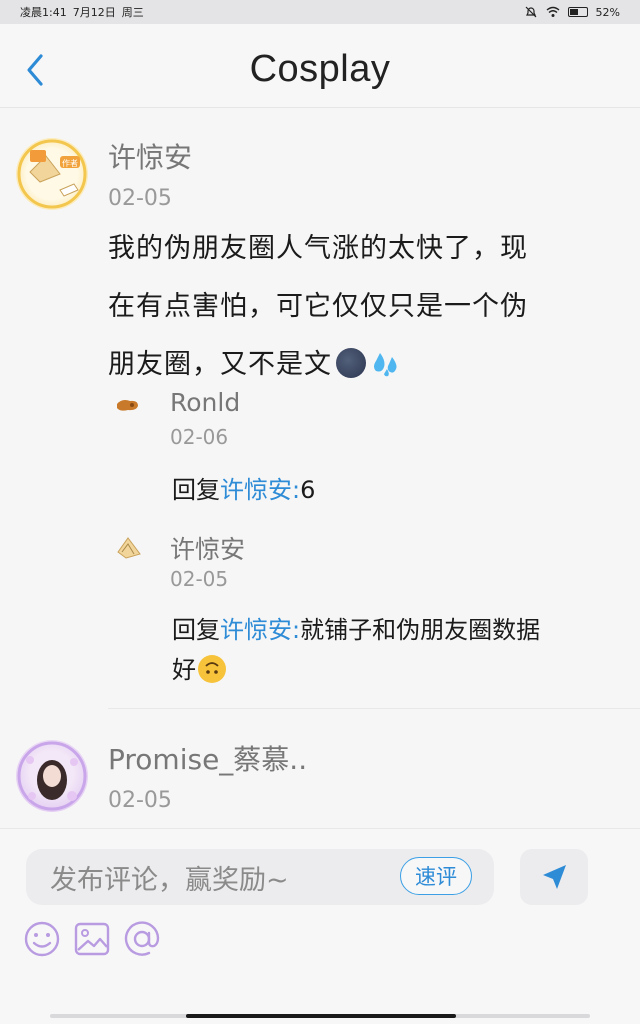  I want to click on comment-author: 许惊安, so click(150, 156).